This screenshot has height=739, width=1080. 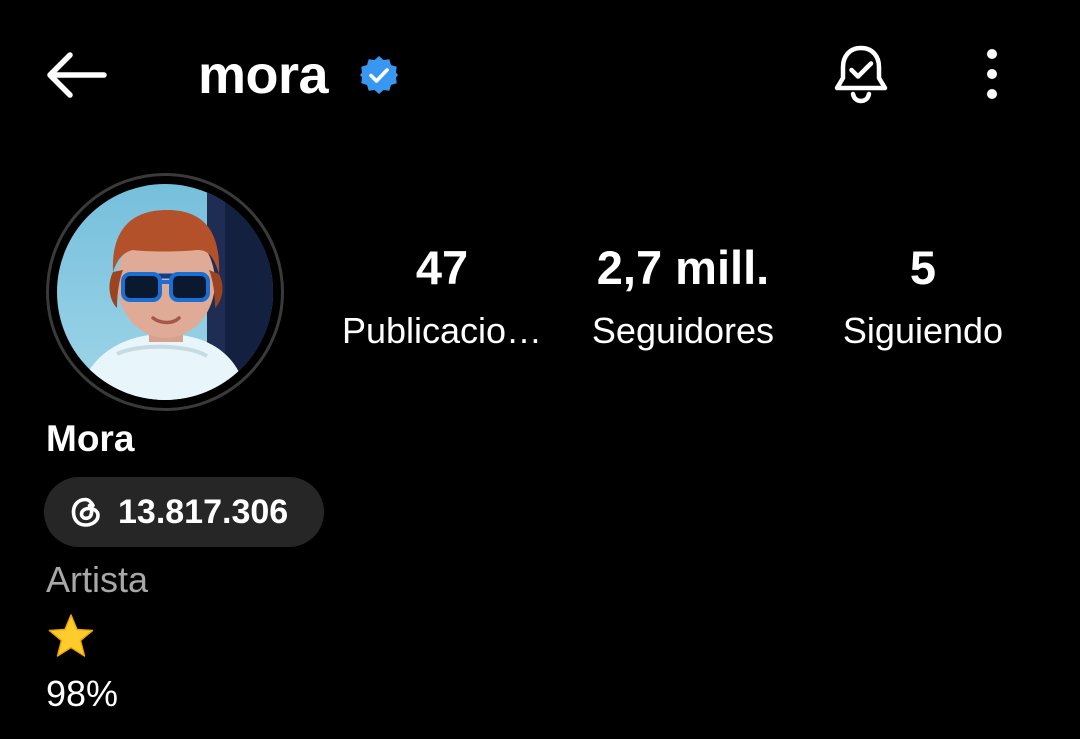 I want to click on threads-count: 13.817.306, so click(x=203, y=512).